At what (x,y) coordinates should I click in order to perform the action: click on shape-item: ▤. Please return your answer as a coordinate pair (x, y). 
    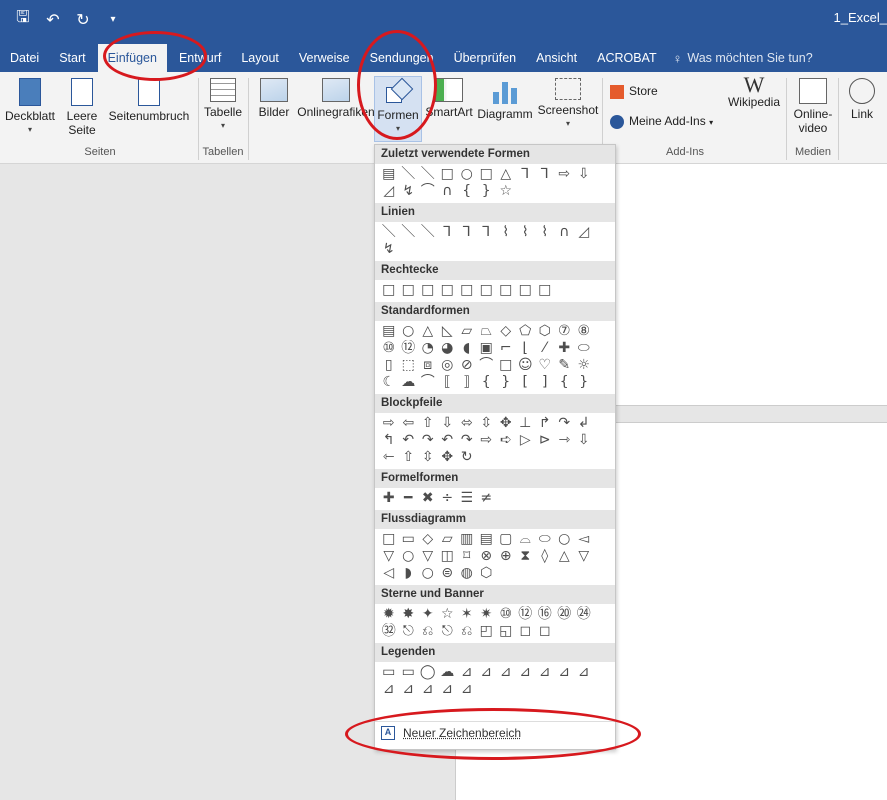
    Looking at the image, I should click on (389, 174).